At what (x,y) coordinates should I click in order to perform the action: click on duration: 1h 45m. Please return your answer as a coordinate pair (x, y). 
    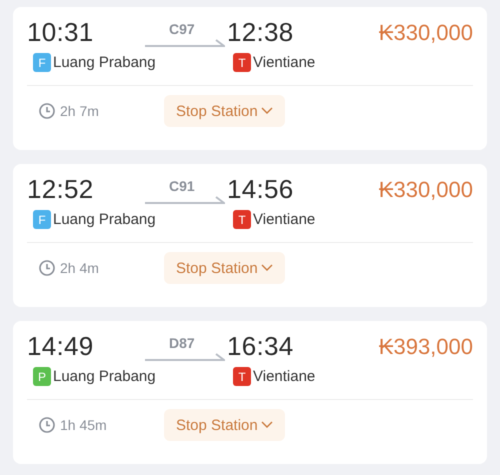
    Looking at the image, I should click on (83, 425).